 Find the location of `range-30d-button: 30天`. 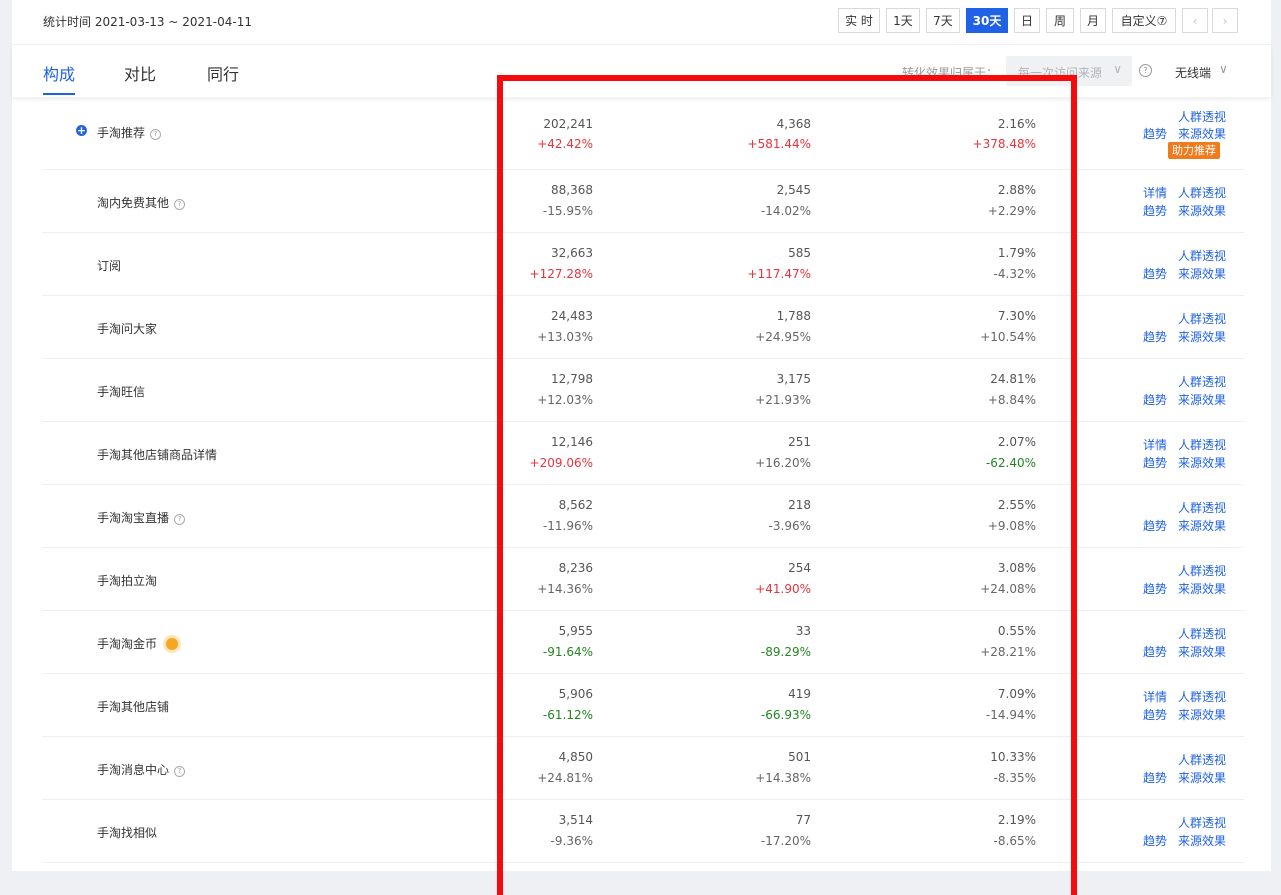

range-30d-button: 30天 is located at coordinates (987, 20).